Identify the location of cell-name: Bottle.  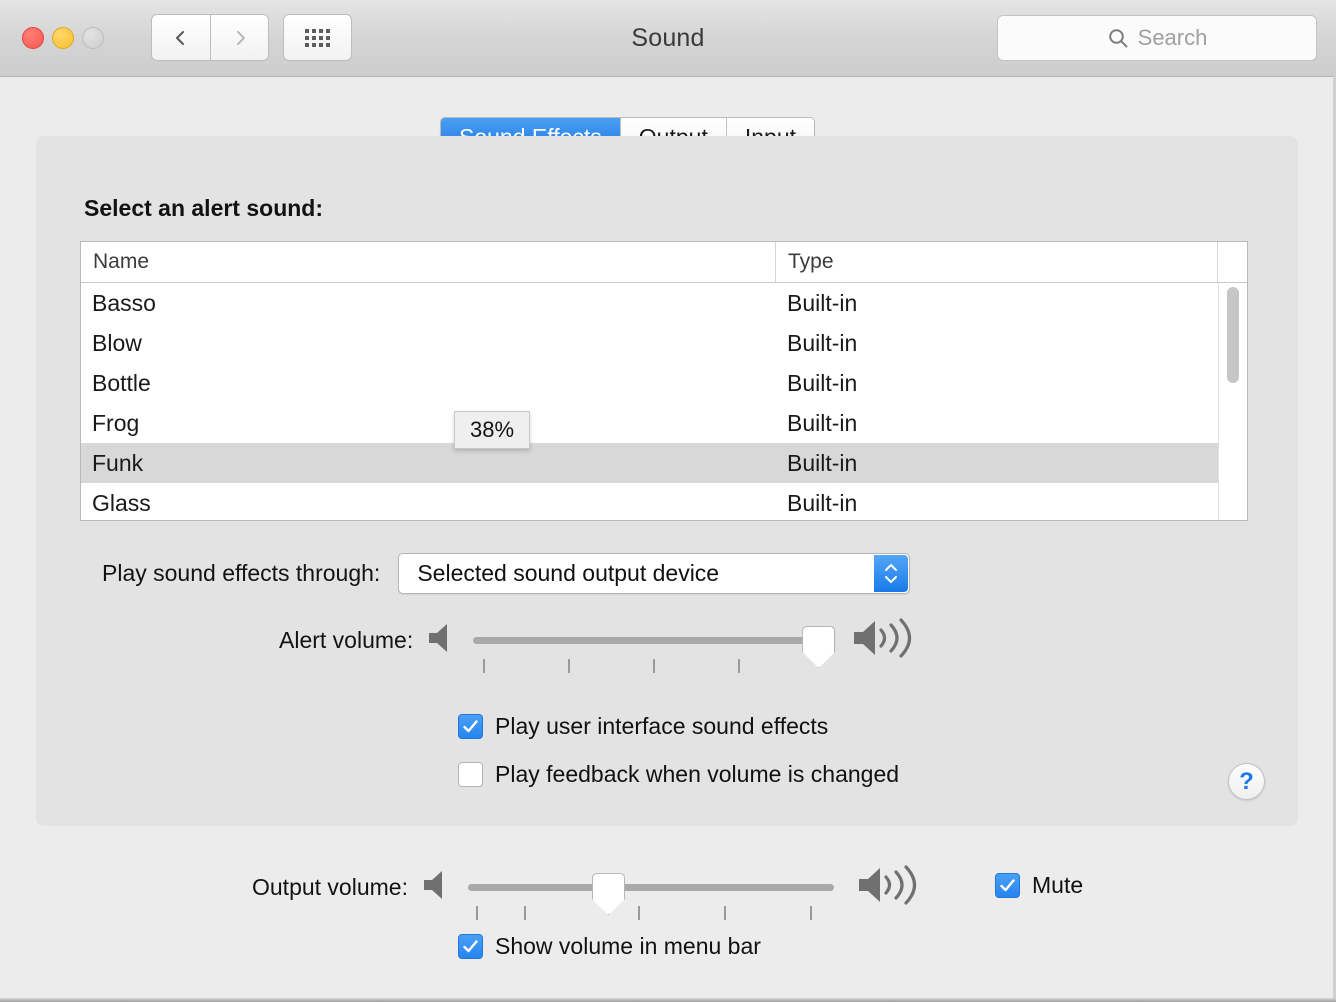
(121, 382).